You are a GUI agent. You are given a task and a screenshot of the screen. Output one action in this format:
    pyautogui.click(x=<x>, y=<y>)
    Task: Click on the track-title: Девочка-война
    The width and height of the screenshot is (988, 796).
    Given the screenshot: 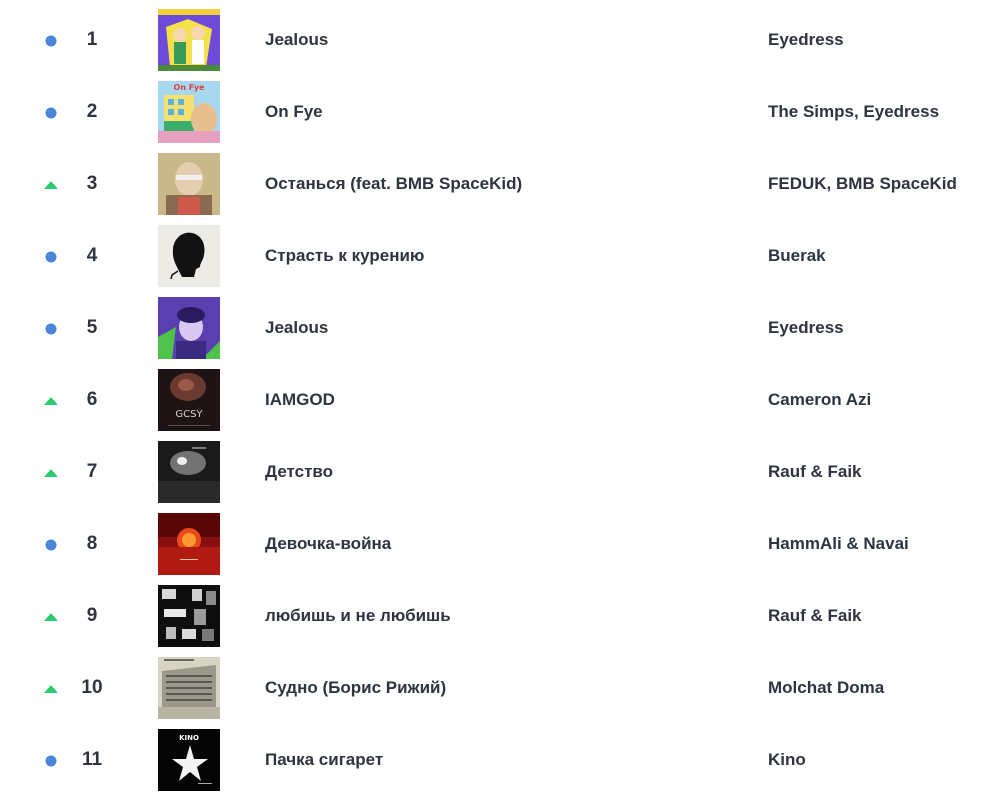 What is the action you would take?
    pyautogui.click(x=328, y=544)
    